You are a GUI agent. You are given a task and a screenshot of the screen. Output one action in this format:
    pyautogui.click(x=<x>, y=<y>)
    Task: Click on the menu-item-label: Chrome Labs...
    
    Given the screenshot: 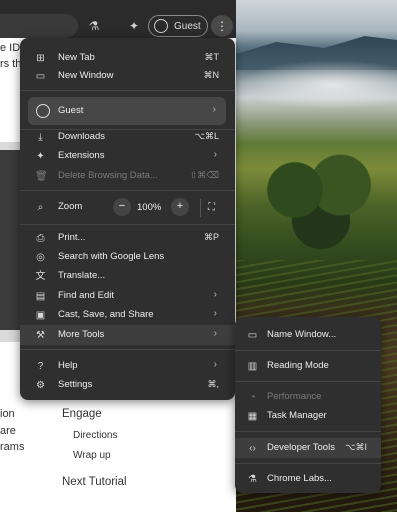 What is the action you would take?
    pyautogui.click(x=299, y=478)
    